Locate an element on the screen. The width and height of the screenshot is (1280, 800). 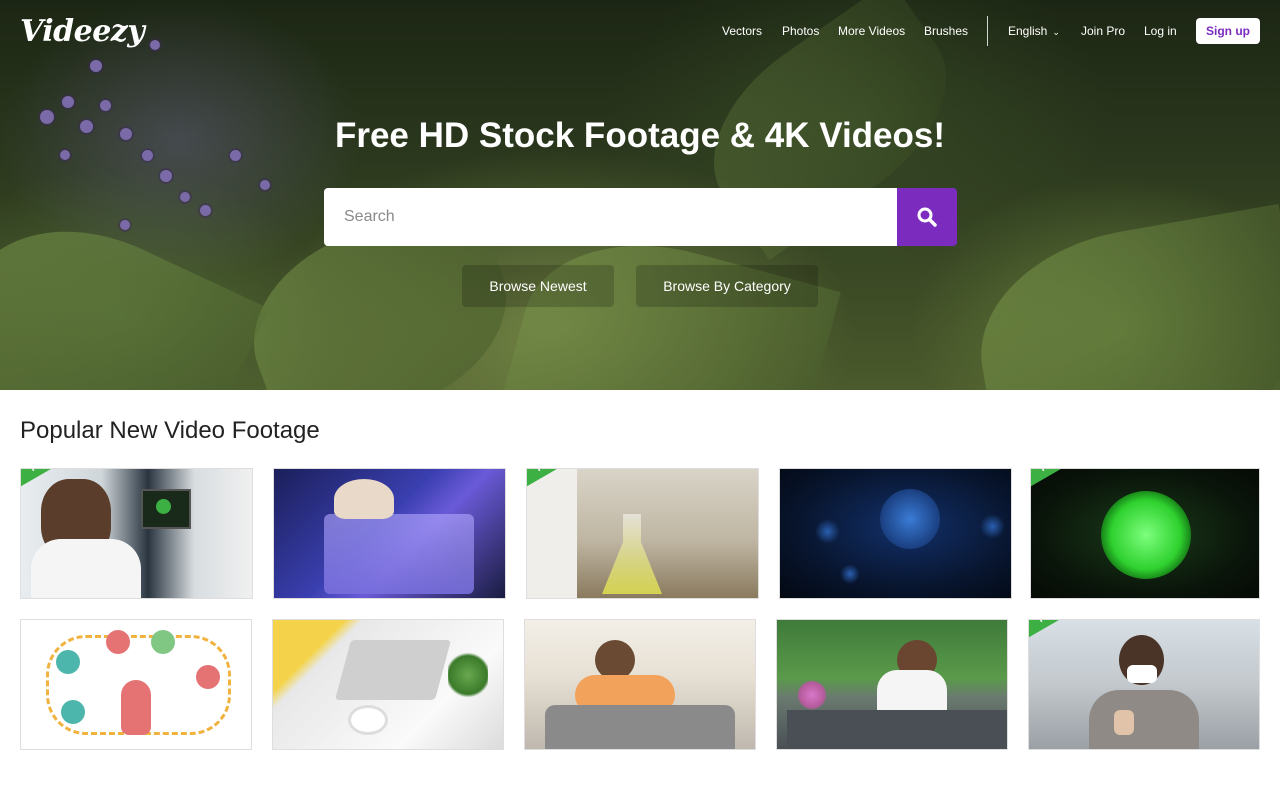
flask-image is located at coordinates (632, 554).